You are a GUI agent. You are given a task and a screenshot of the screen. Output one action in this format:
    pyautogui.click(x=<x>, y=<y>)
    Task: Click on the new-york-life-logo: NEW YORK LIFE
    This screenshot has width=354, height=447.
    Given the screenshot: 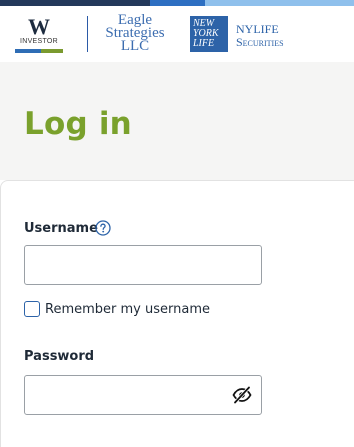 What is the action you would take?
    pyautogui.click(x=209, y=34)
    